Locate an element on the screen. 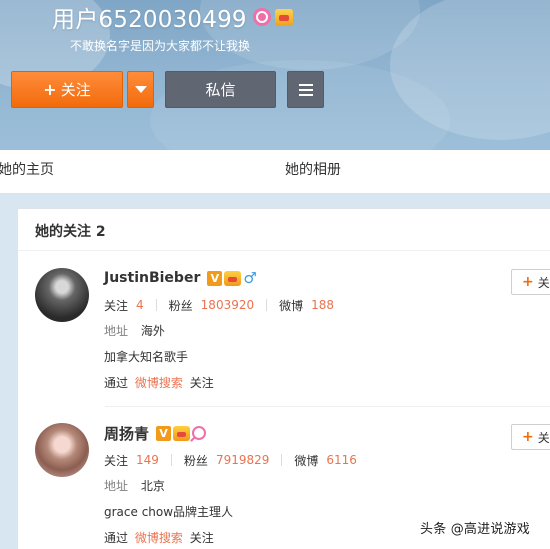 This screenshot has width=550, height=549. user-name-link: 周扬青 is located at coordinates (126, 433).